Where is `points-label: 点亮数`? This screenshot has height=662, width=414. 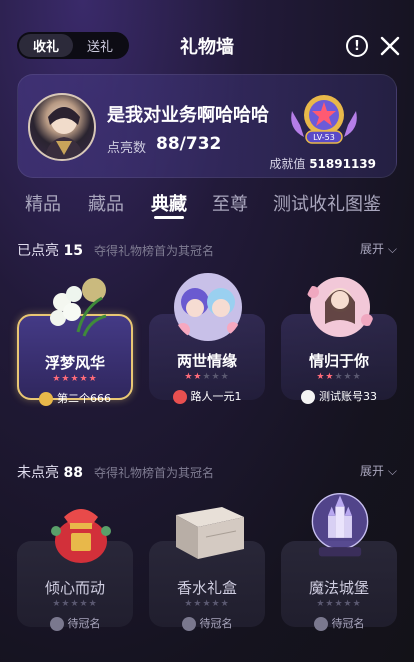
points-label: 点亮数 is located at coordinates (127, 148).